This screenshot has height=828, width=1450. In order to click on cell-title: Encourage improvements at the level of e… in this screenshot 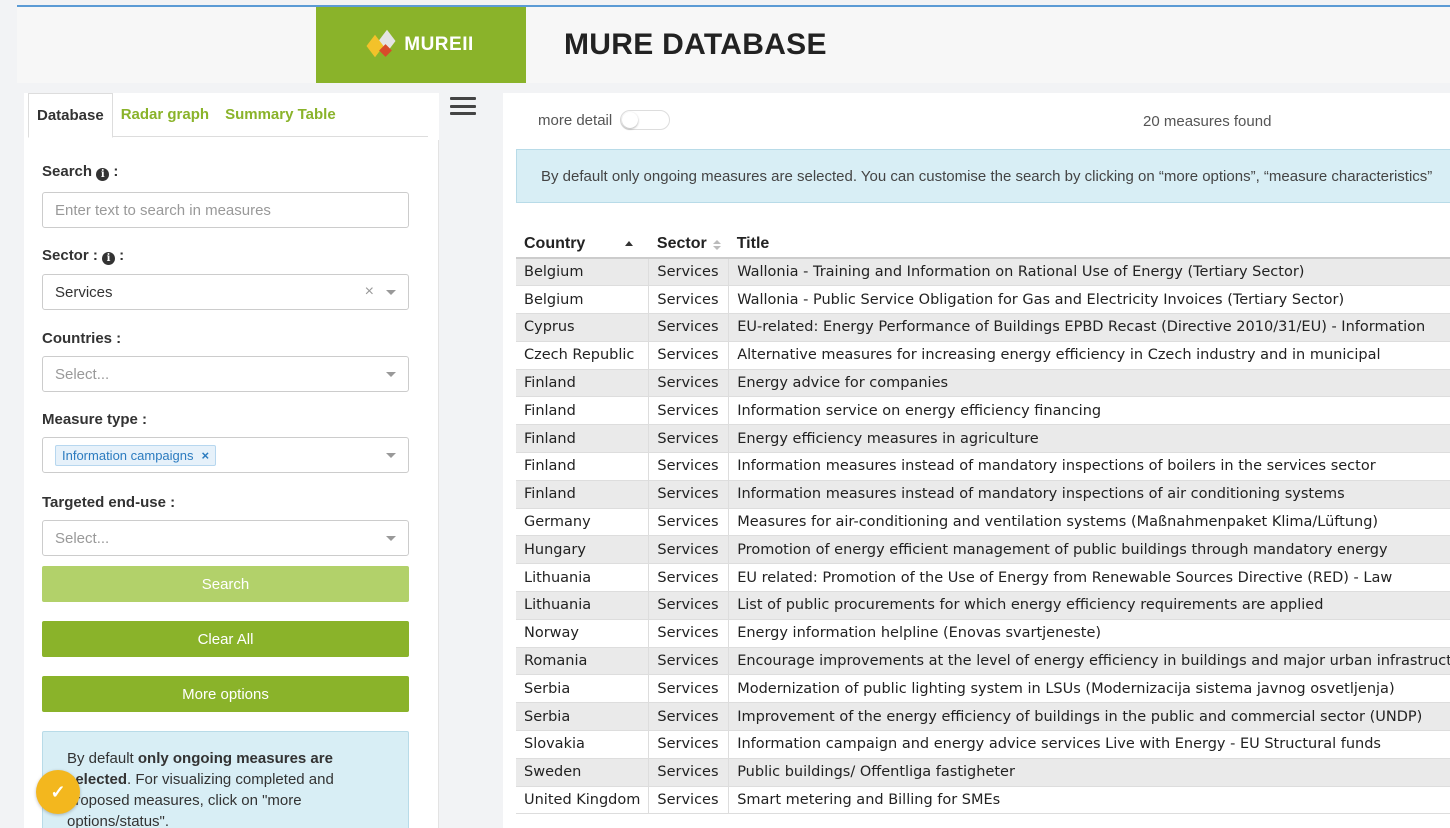, I will do `click(1089, 661)`.